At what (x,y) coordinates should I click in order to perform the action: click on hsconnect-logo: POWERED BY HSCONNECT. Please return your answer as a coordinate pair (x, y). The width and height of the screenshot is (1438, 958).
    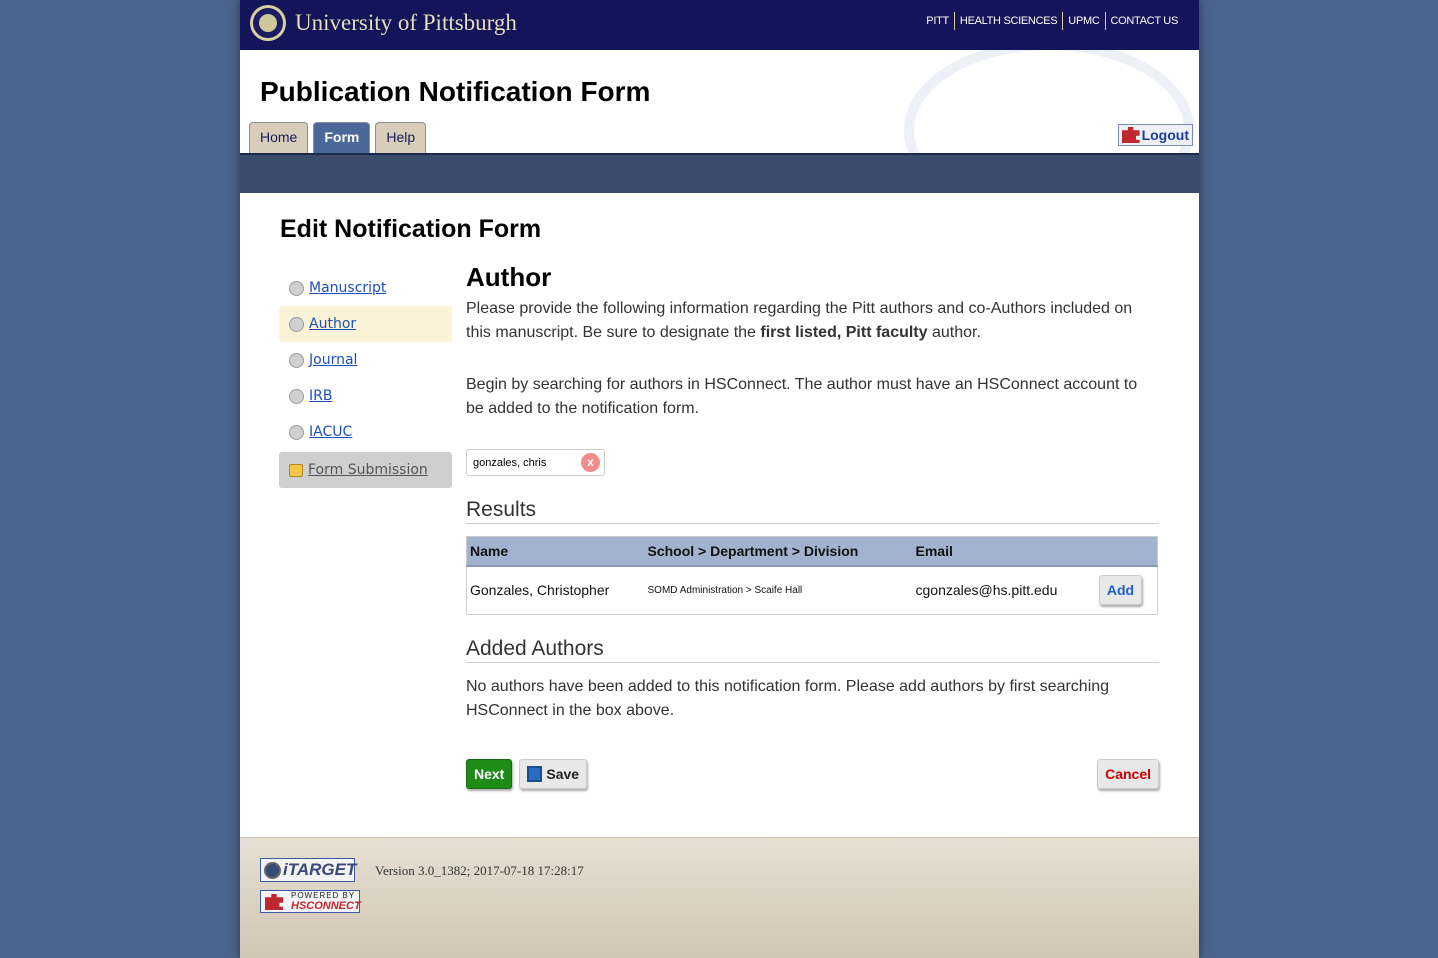
    Looking at the image, I should click on (310, 901).